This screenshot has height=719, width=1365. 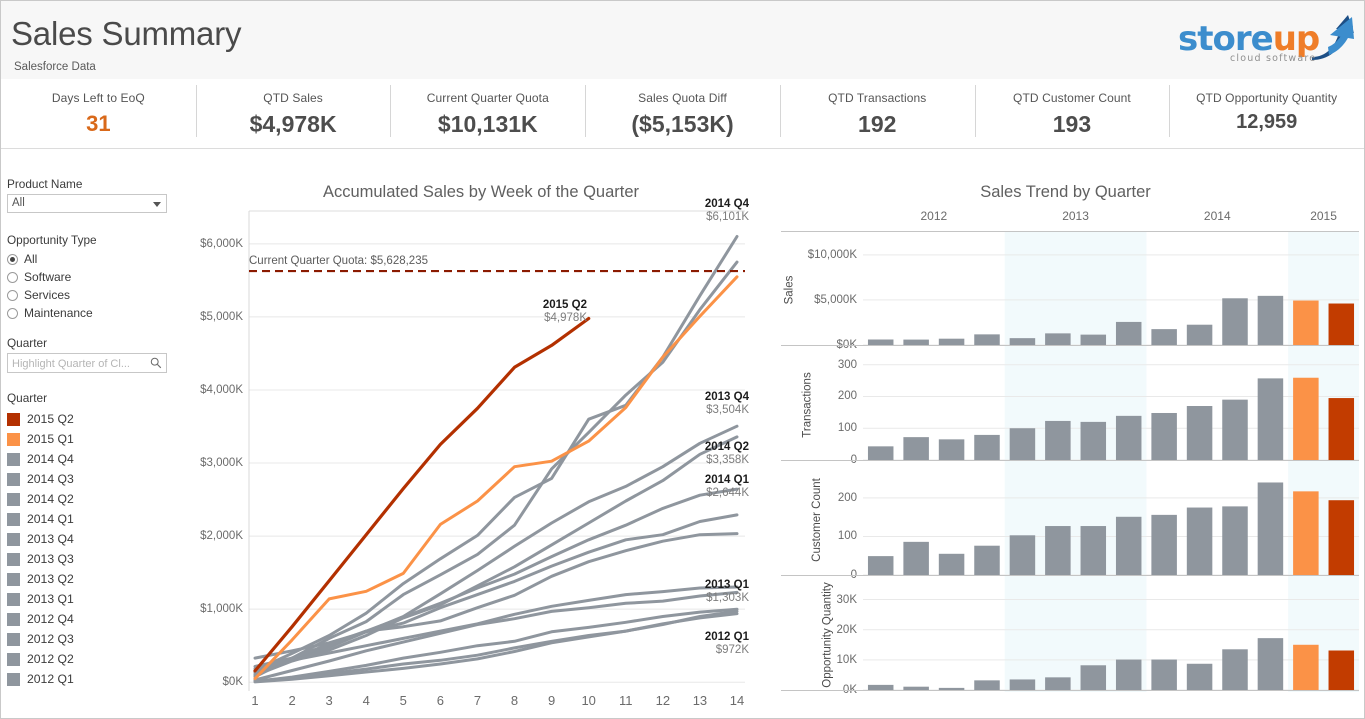 I want to click on legend-item-2015-q1: 2015 Q1, so click(x=98, y=439).